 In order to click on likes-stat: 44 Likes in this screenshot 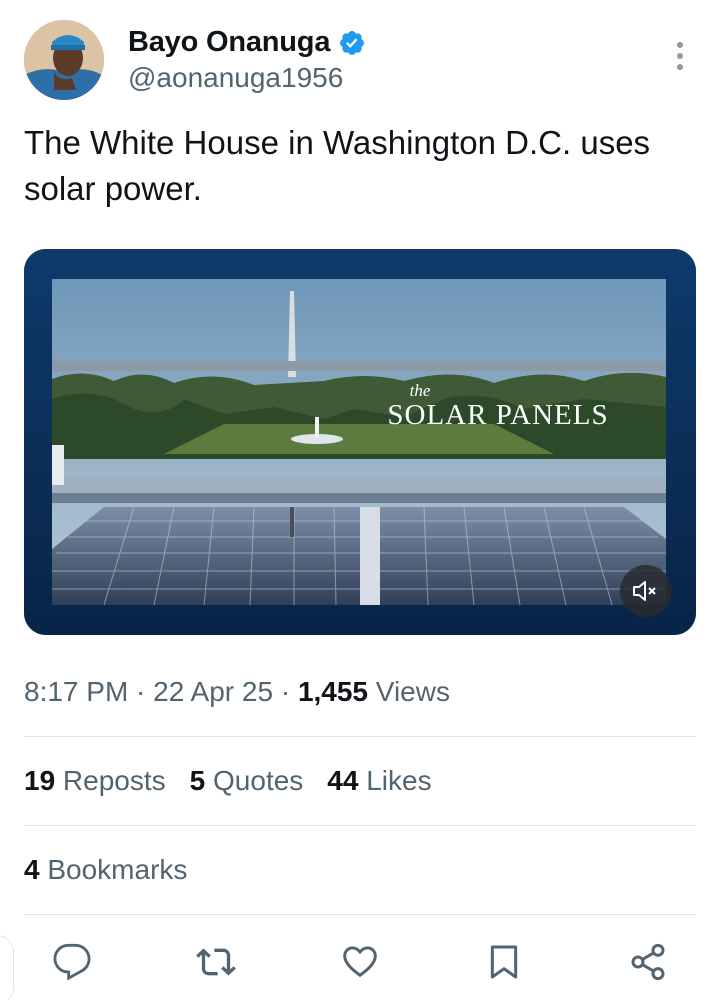, I will do `click(379, 781)`.